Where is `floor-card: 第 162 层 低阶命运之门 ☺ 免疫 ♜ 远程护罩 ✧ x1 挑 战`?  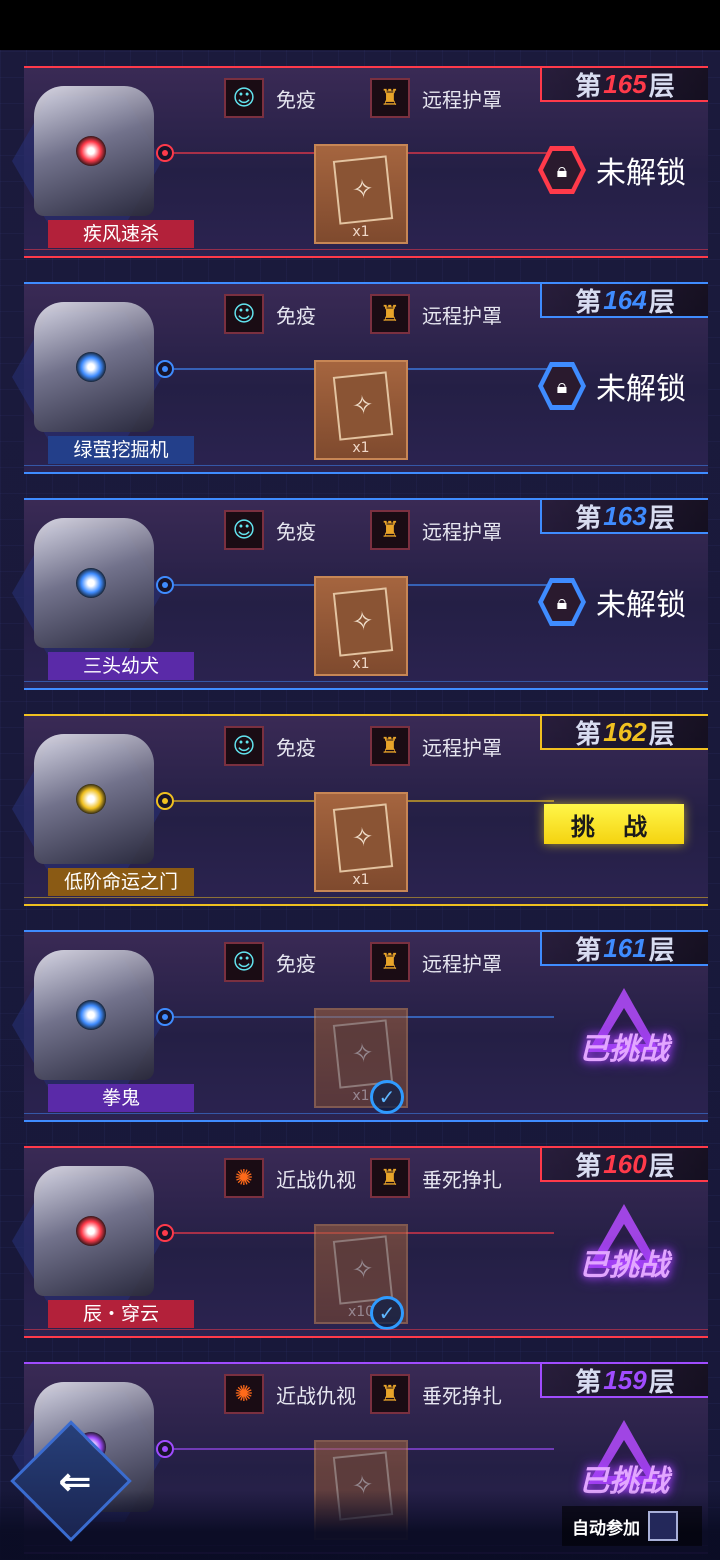
floor-card: 第 162 层 低阶命运之门 ☺ 免疫 ♜ 远程护罩 ✧ x1 挑 战 is located at coordinates (360, 810).